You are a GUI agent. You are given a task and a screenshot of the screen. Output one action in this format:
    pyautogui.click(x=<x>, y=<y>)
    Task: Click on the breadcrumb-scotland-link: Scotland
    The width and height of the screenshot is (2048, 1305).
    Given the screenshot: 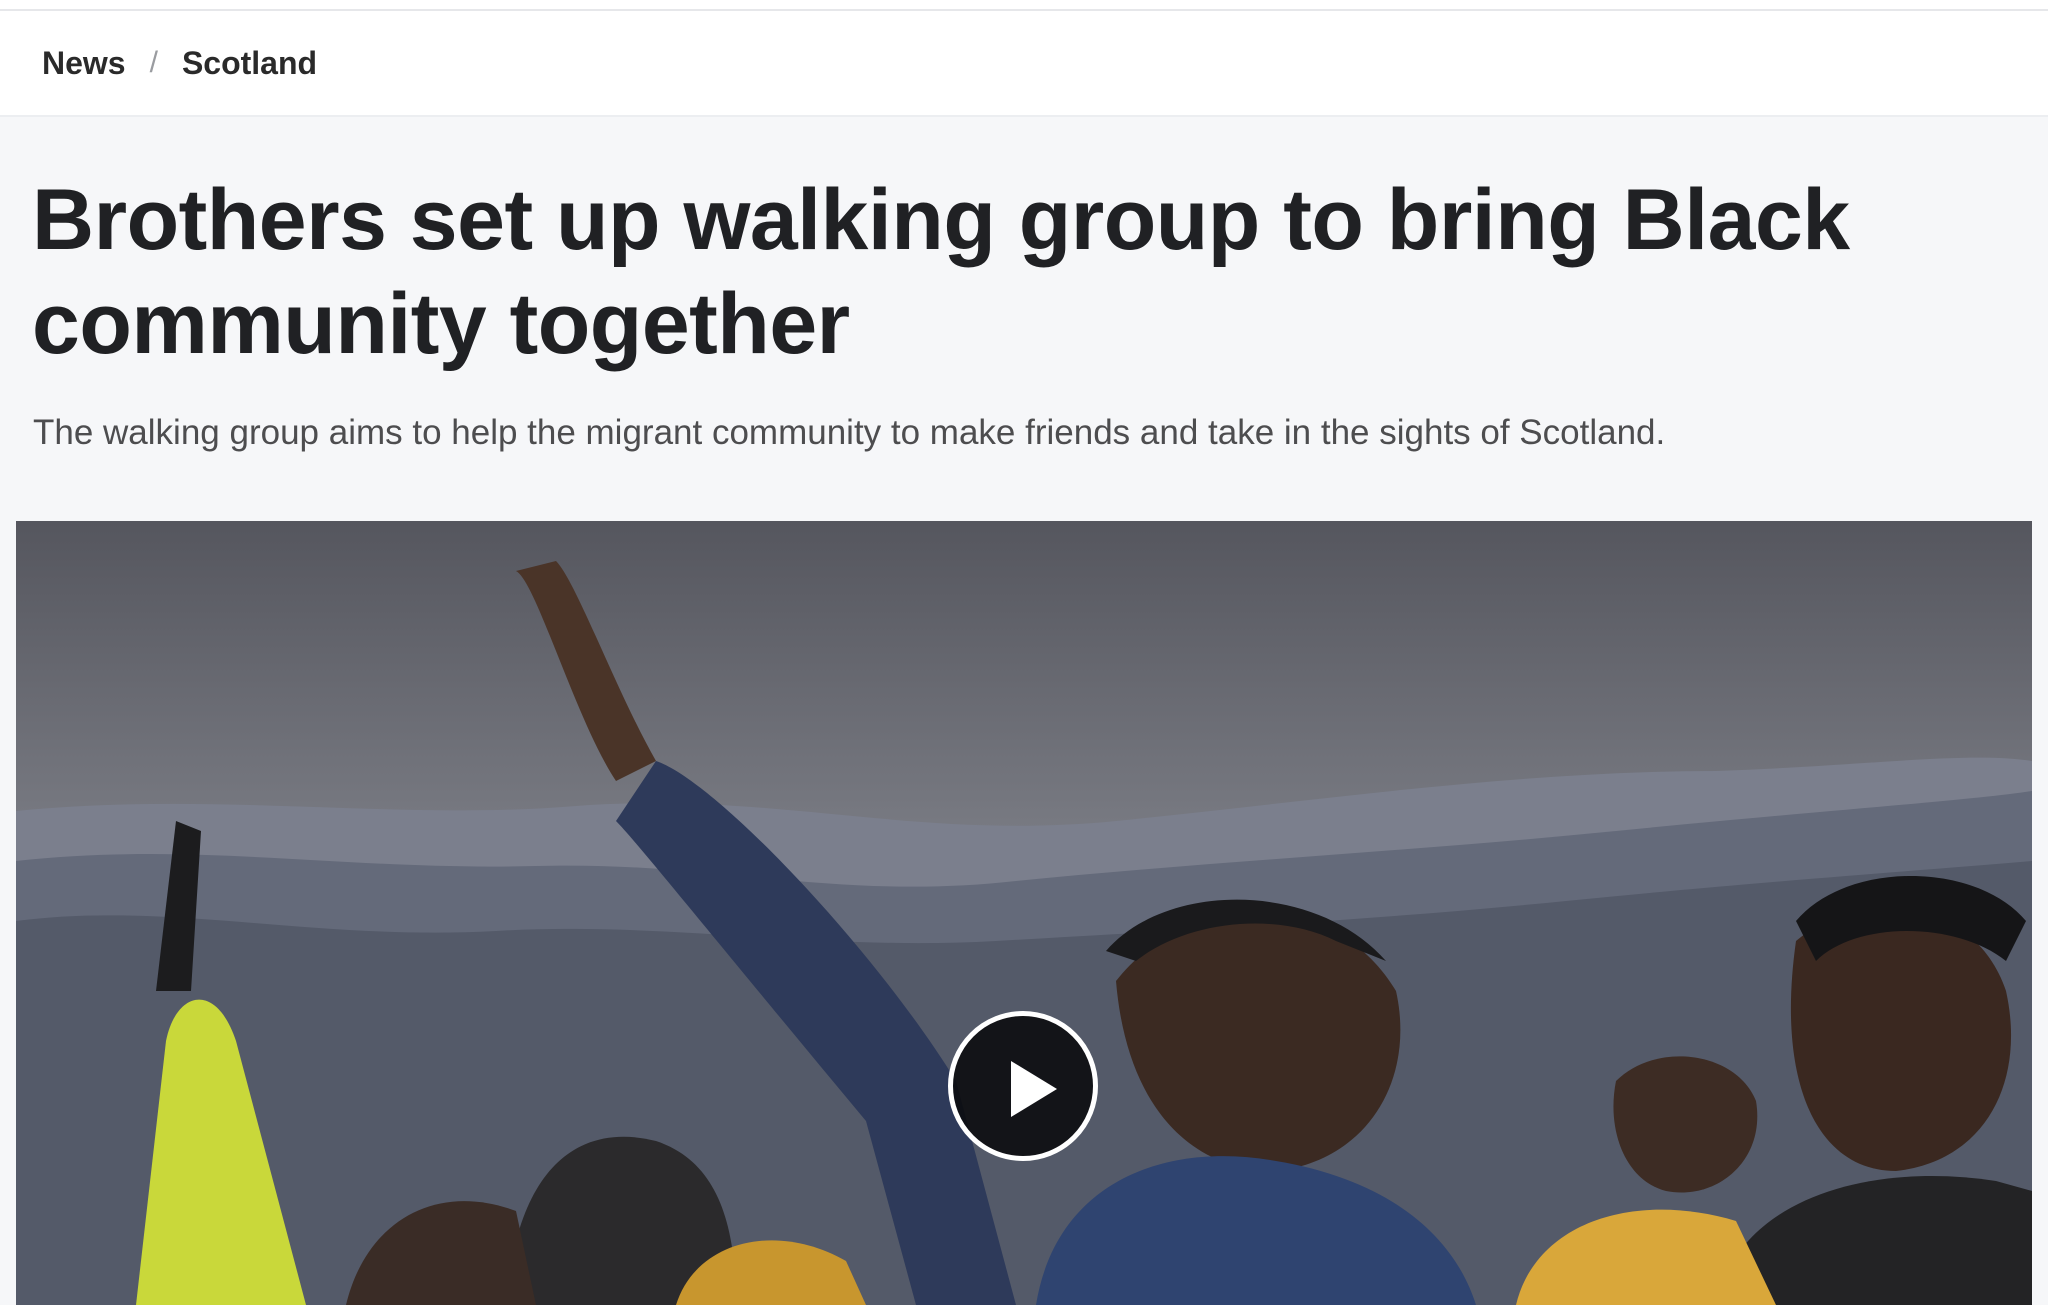 What is the action you would take?
    pyautogui.click(x=249, y=63)
    